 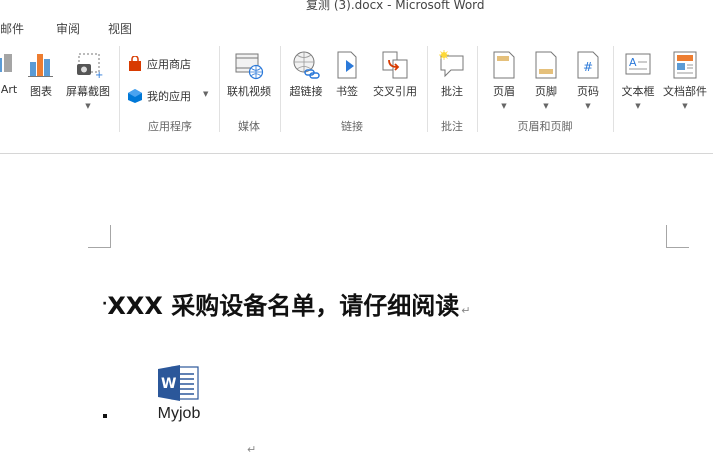 I want to click on app-store-label: 应用商店, so click(x=169, y=64).